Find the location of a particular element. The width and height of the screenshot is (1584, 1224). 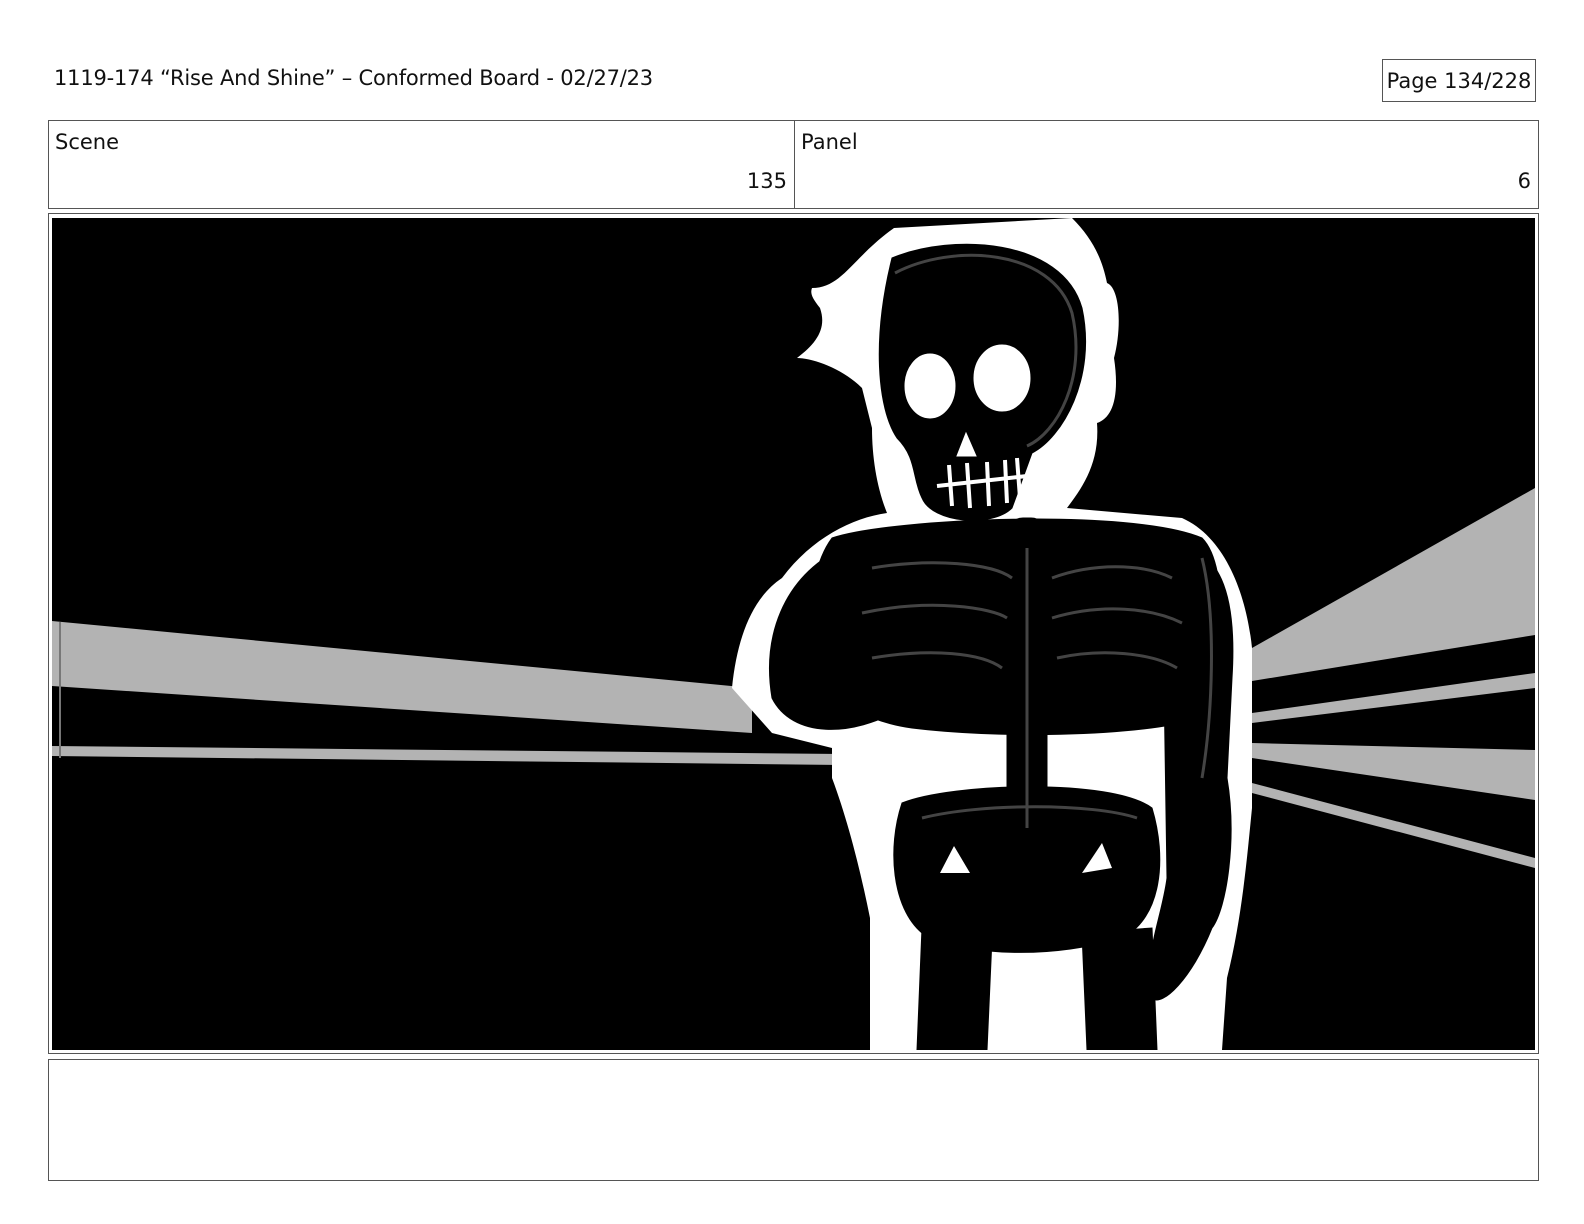

scene-panel-header: Scene 135 Panel 6 is located at coordinates (793, 164).